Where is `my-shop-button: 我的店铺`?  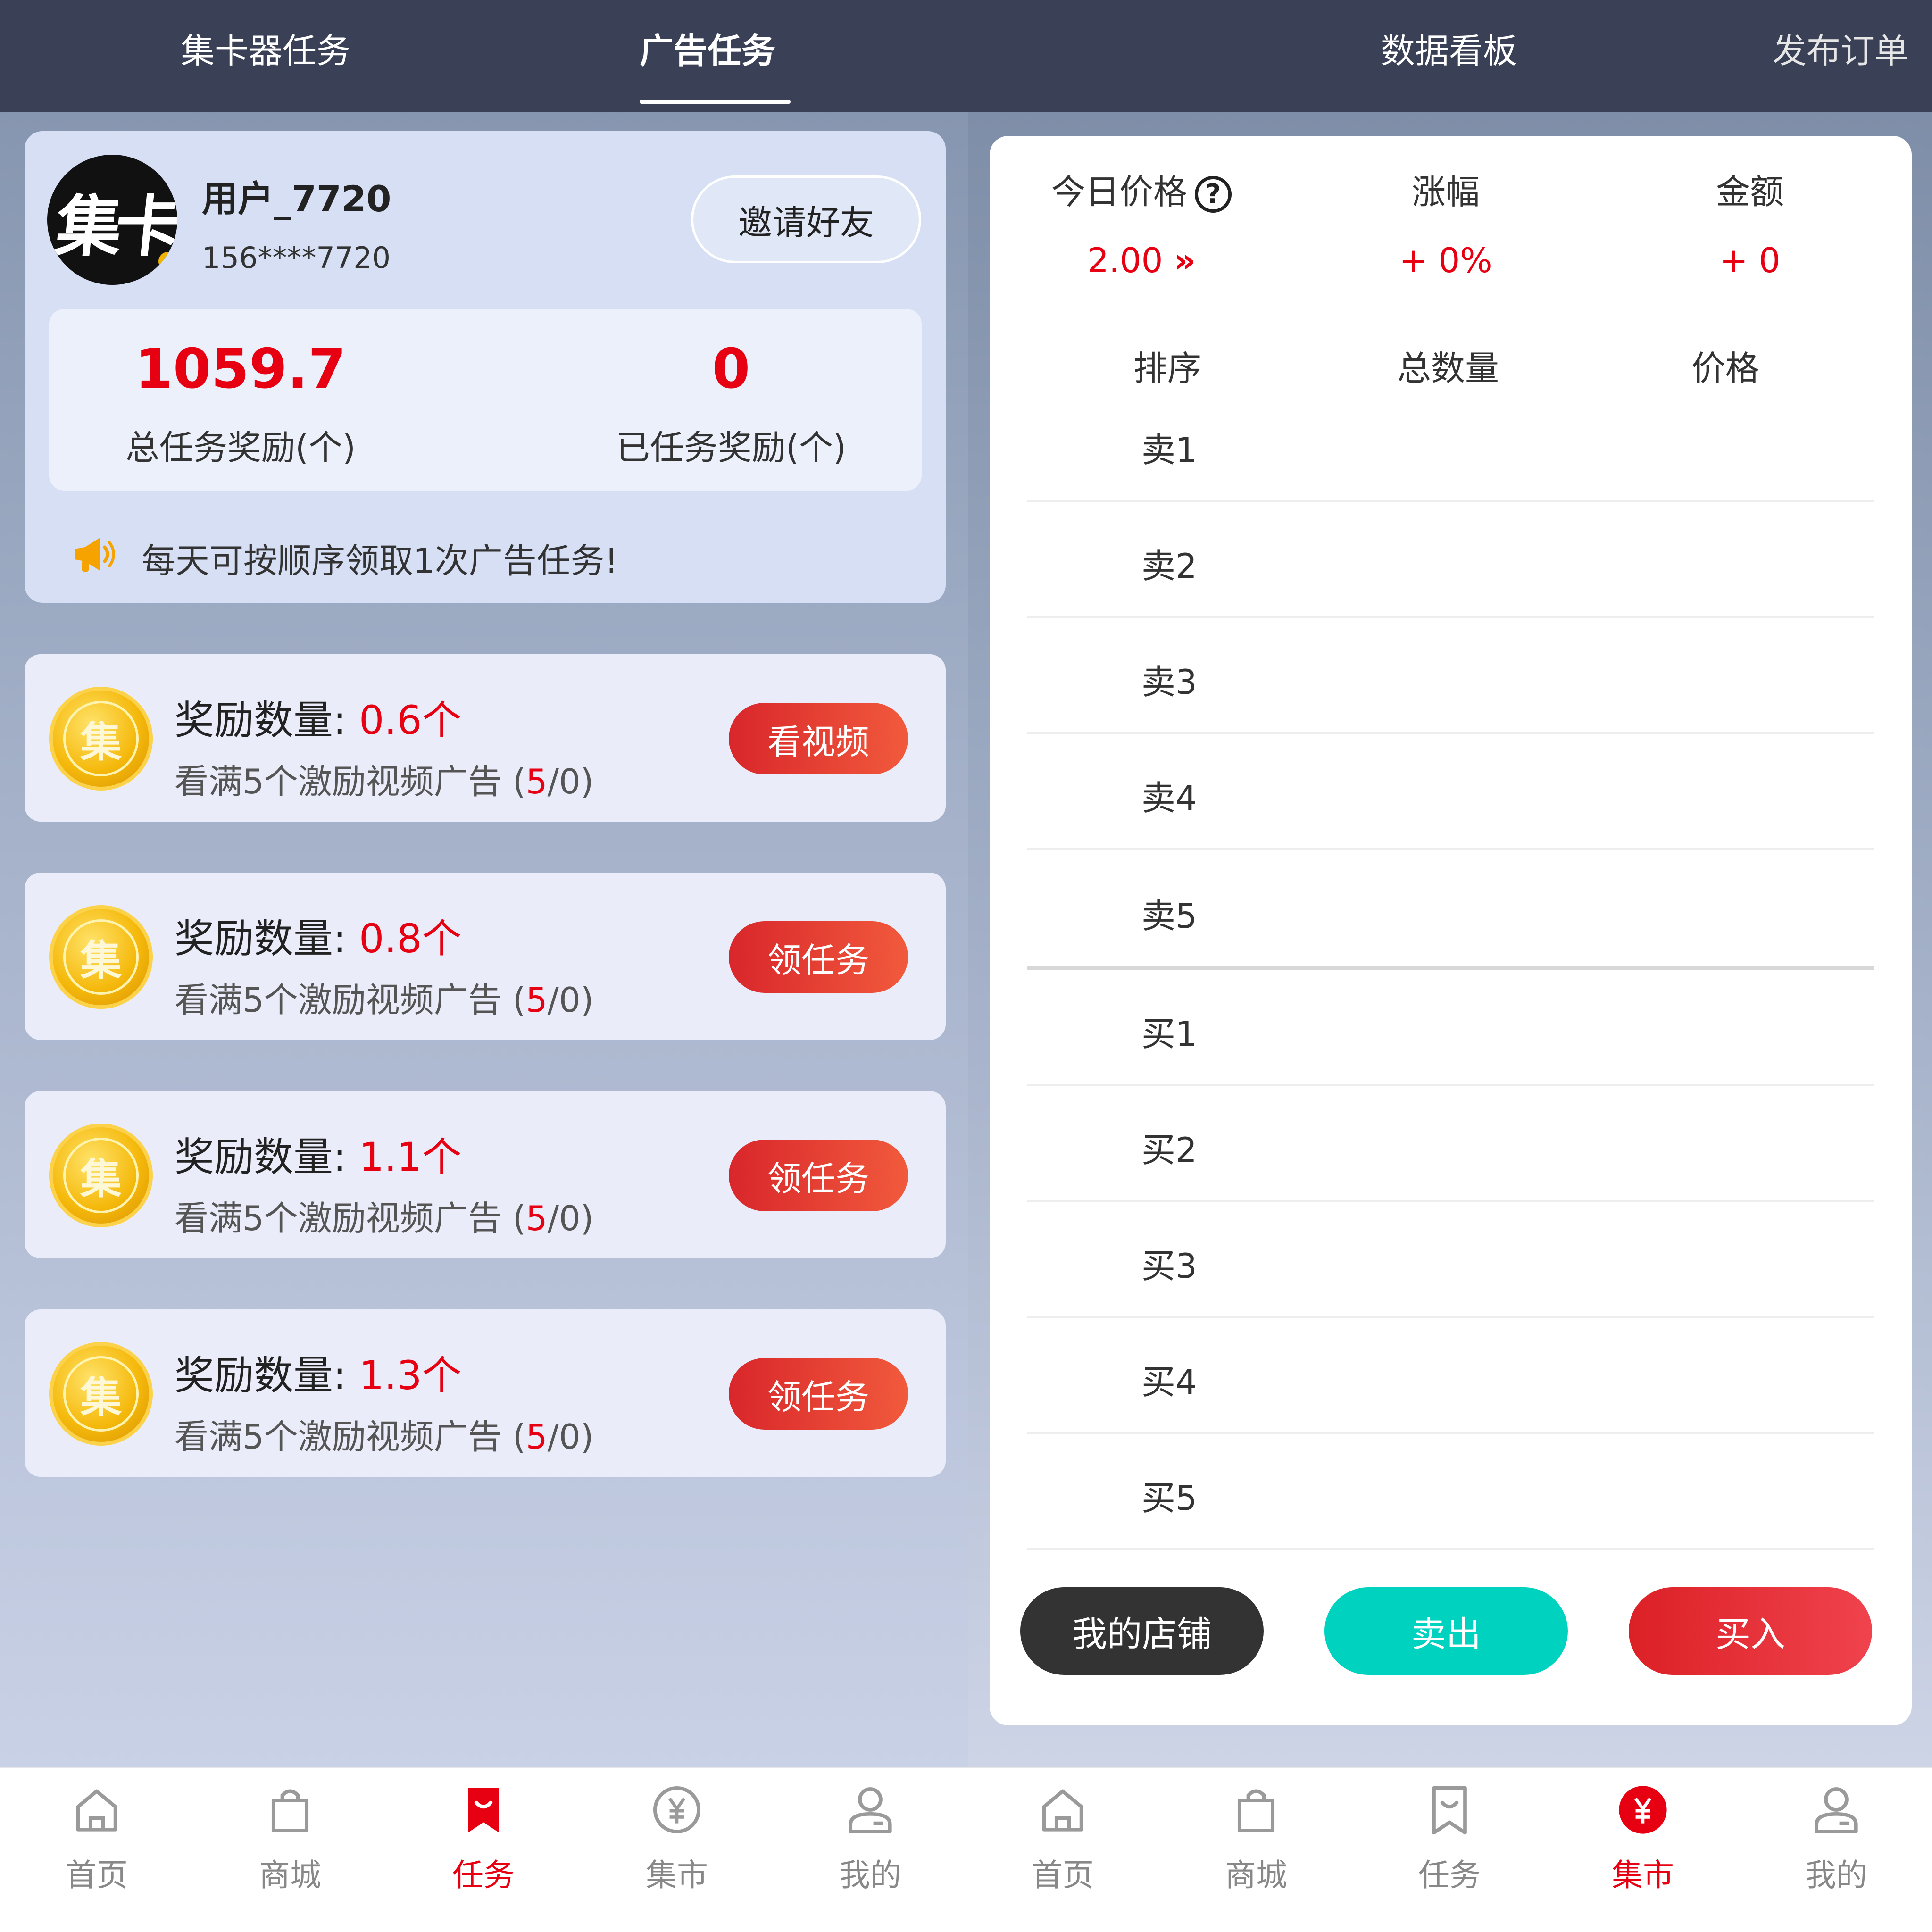 my-shop-button: 我的店铺 is located at coordinates (1142, 1631).